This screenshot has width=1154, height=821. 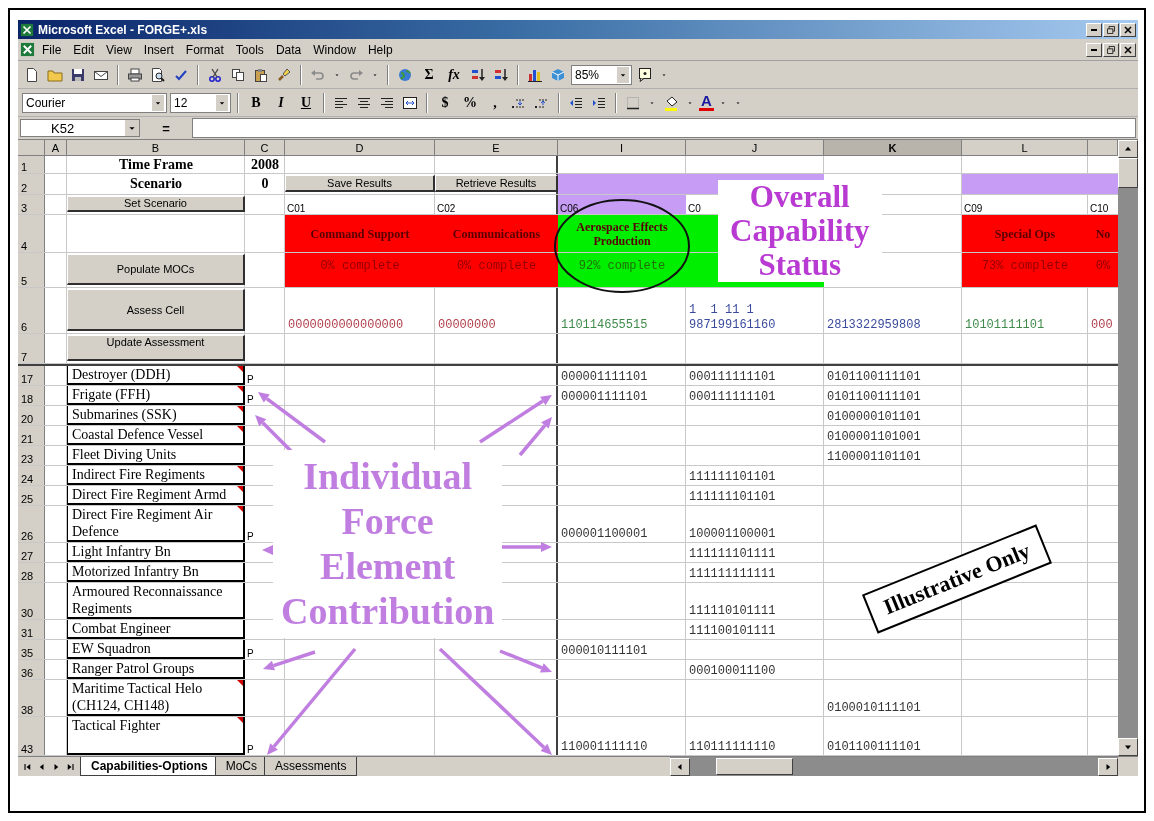 What do you see at coordinates (31, 148) in the screenshot?
I see `select-all-button` at bounding box center [31, 148].